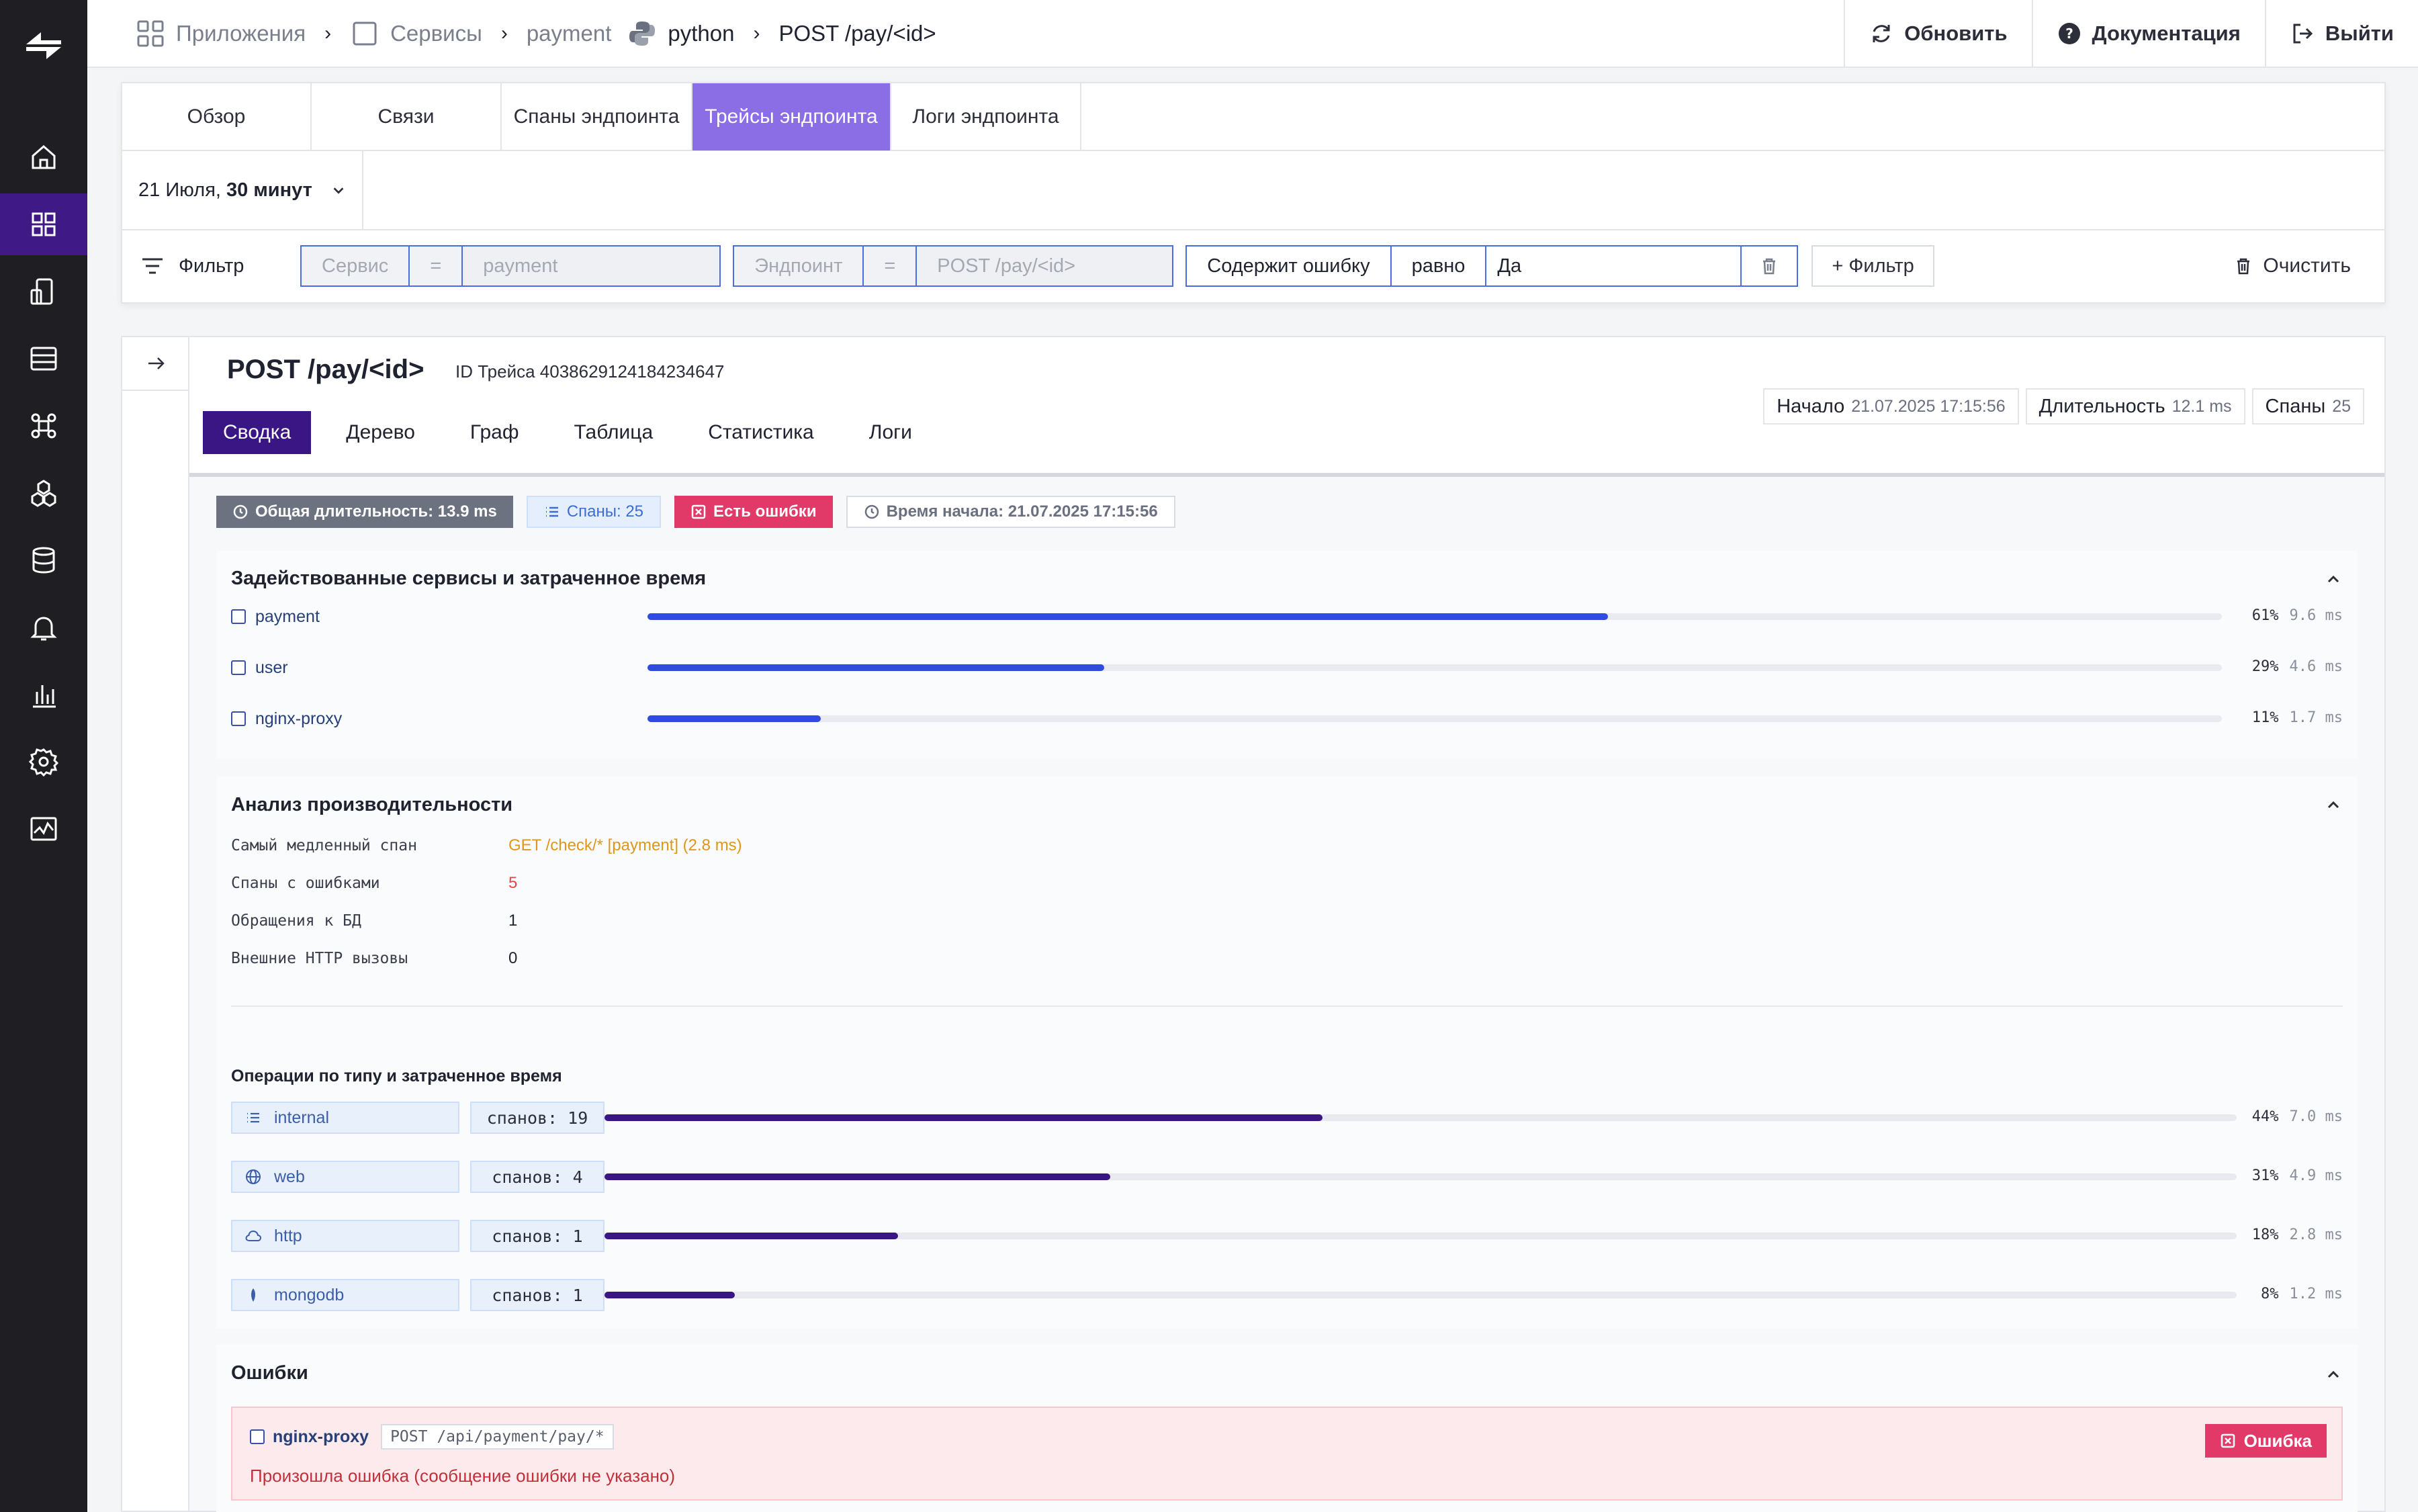  What do you see at coordinates (2265, 1235) in the screenshot?
I see `operation-percent: 18%` at bounding box center [2265, 1235].